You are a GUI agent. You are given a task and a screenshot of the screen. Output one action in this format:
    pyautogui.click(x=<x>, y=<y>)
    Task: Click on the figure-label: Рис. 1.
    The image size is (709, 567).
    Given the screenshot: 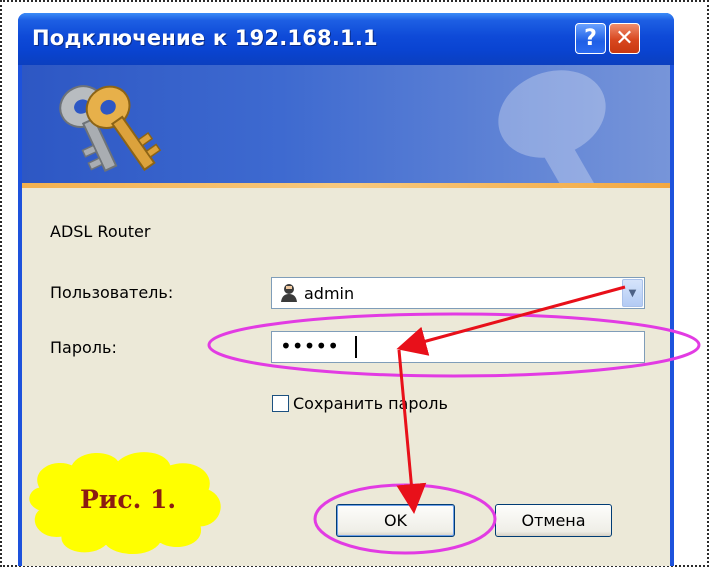 What is the action you would take?
    pyautogui.click(x=128, y=499)
    